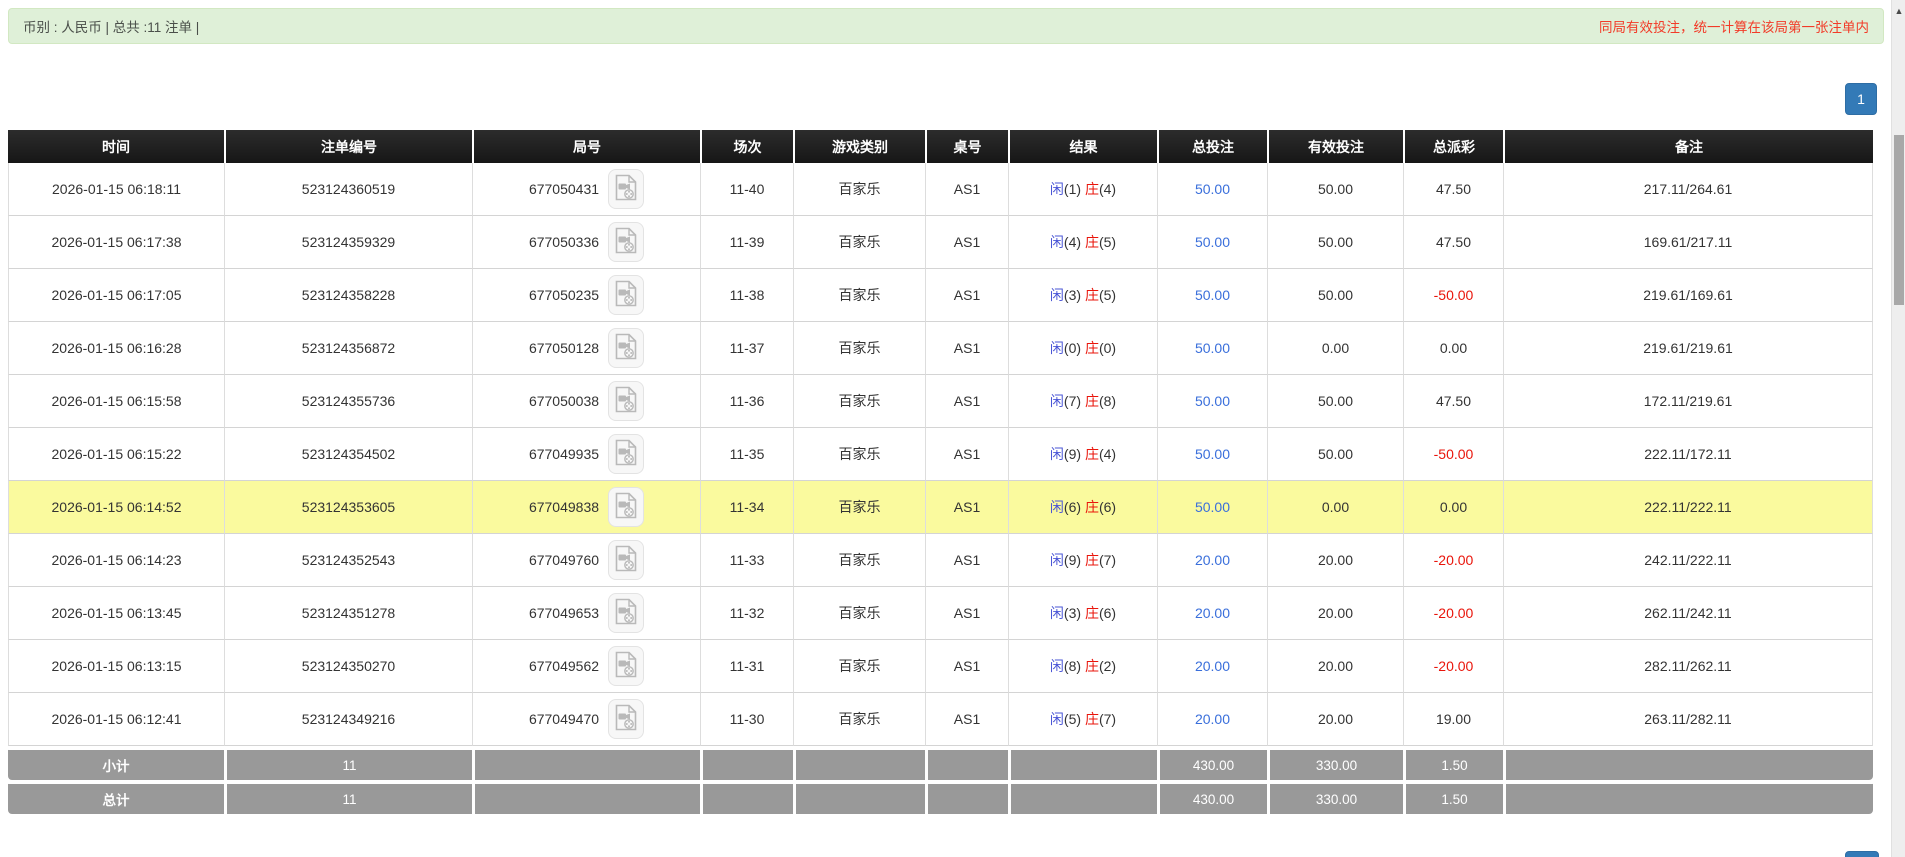 The height and width of the screenshot is (857, 1905). What do you see at coordinates (1898, 428) in the screenshot?
I see `vertical-scrollbar: ▲` at bounding box center [1898, 428].